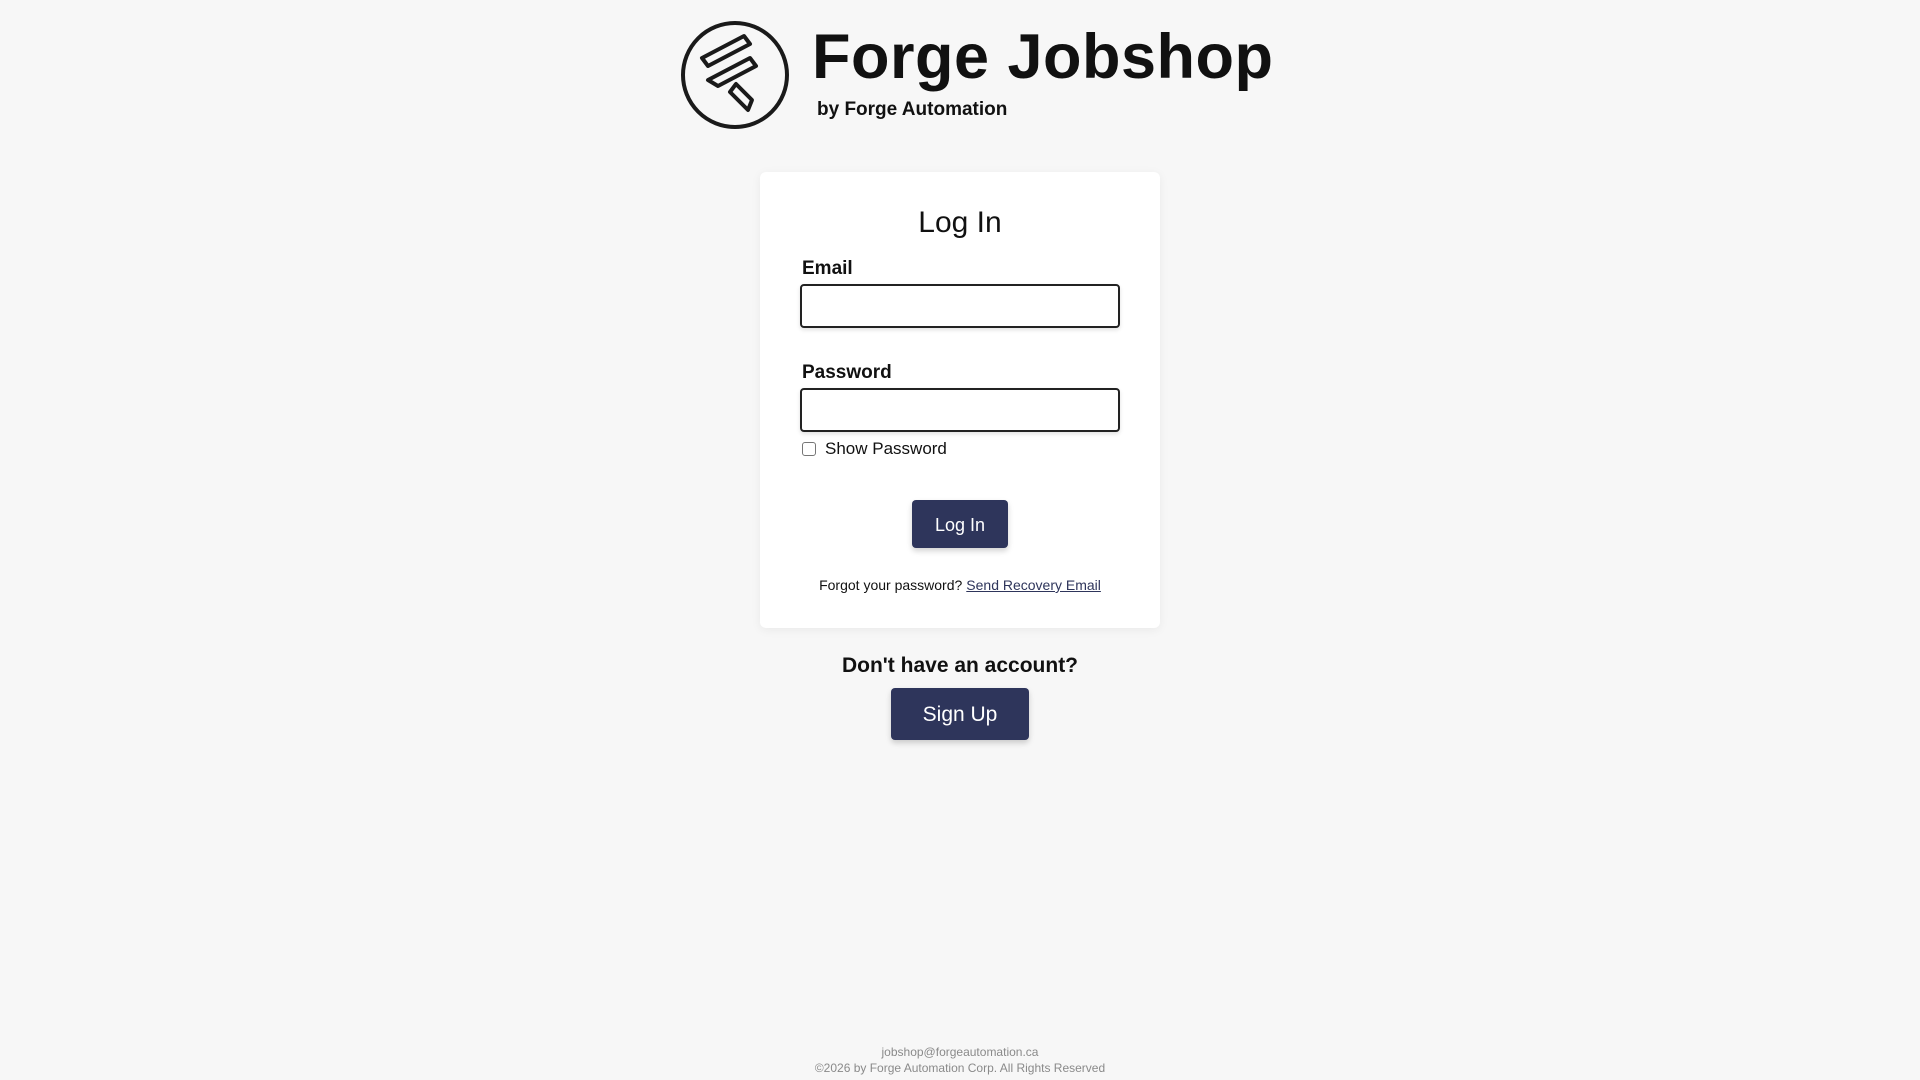 This screenshot has width=1920, height=1080. I want to click on show-password-checkbox, so click(809, 449).